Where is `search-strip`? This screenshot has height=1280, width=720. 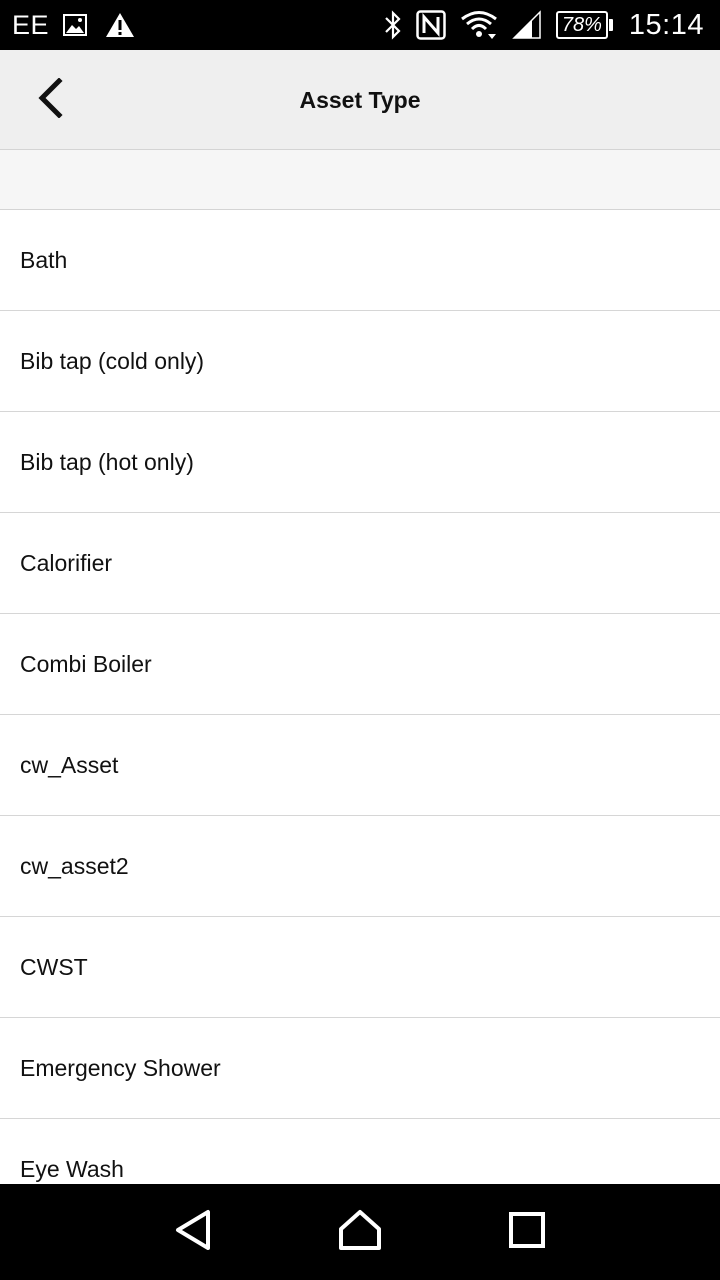
search-strip is located at coordinates (360, 180).